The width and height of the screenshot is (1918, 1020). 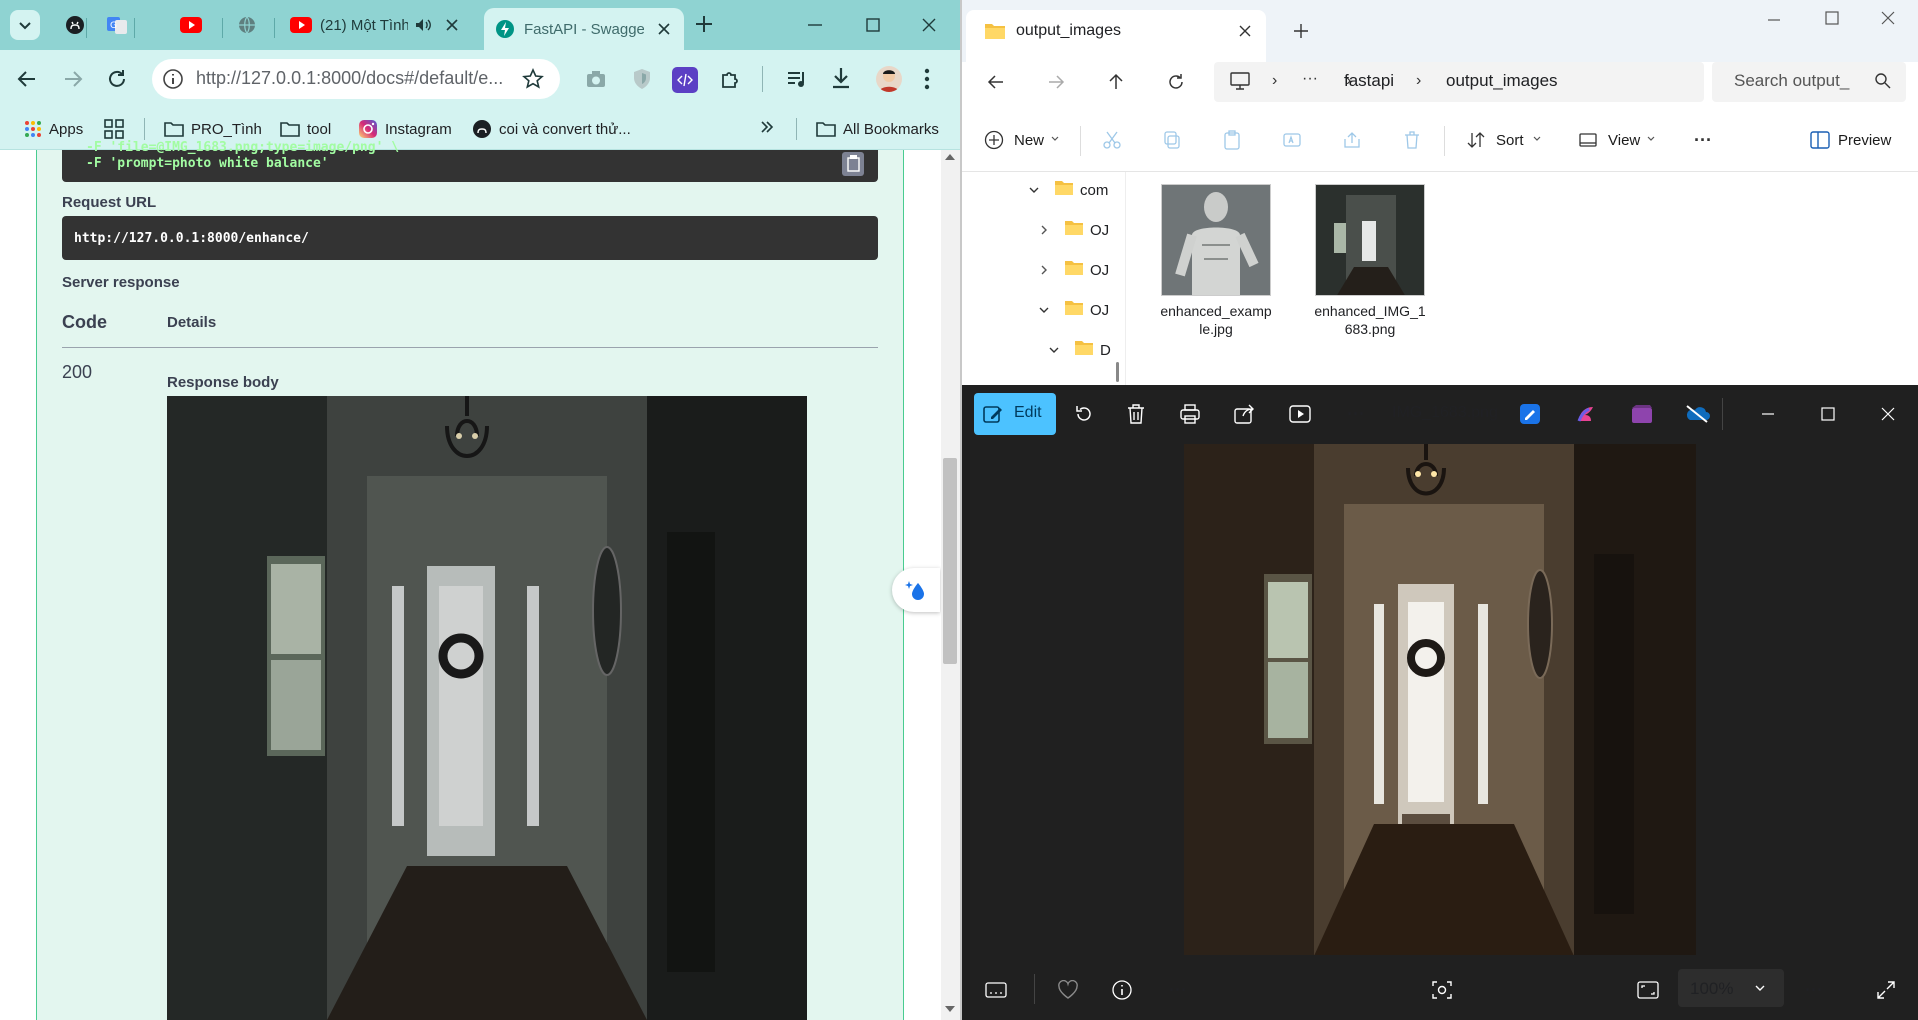 I want to click on explorer-up-button, so click(x=1116, y=82).